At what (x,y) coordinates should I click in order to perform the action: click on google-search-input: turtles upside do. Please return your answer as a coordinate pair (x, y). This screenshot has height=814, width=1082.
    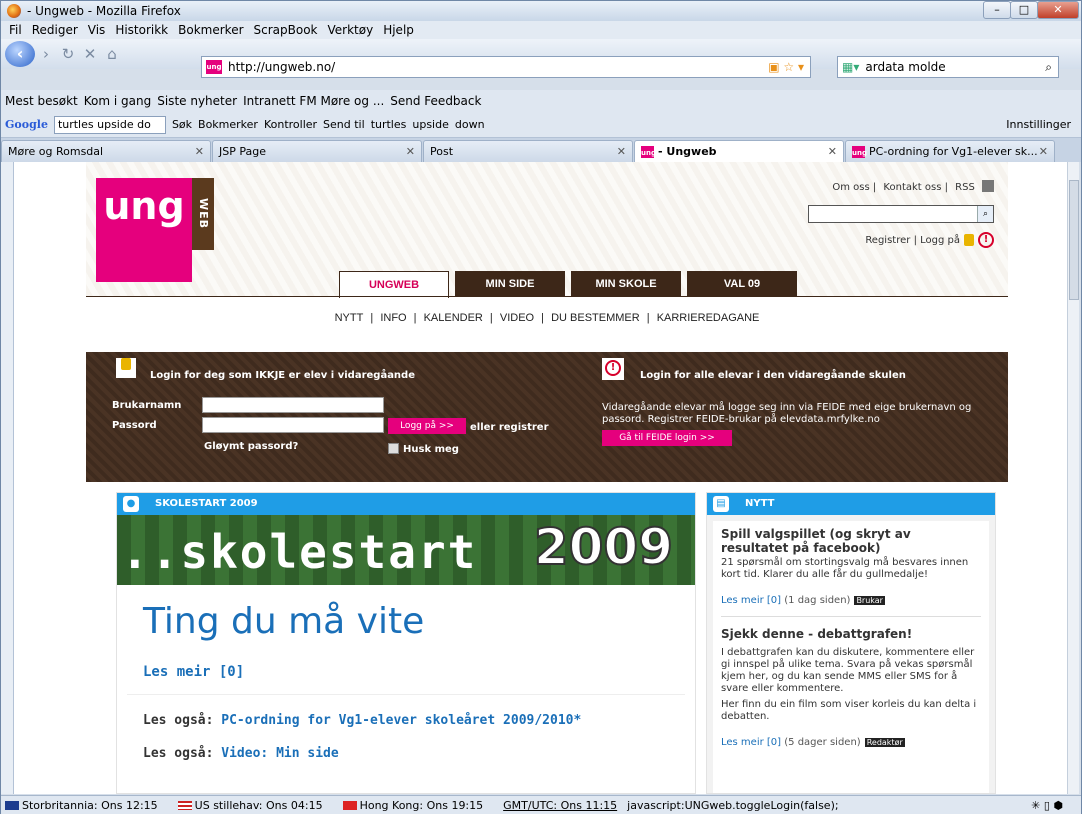
    Looking at the image, I should click on (109, 124).